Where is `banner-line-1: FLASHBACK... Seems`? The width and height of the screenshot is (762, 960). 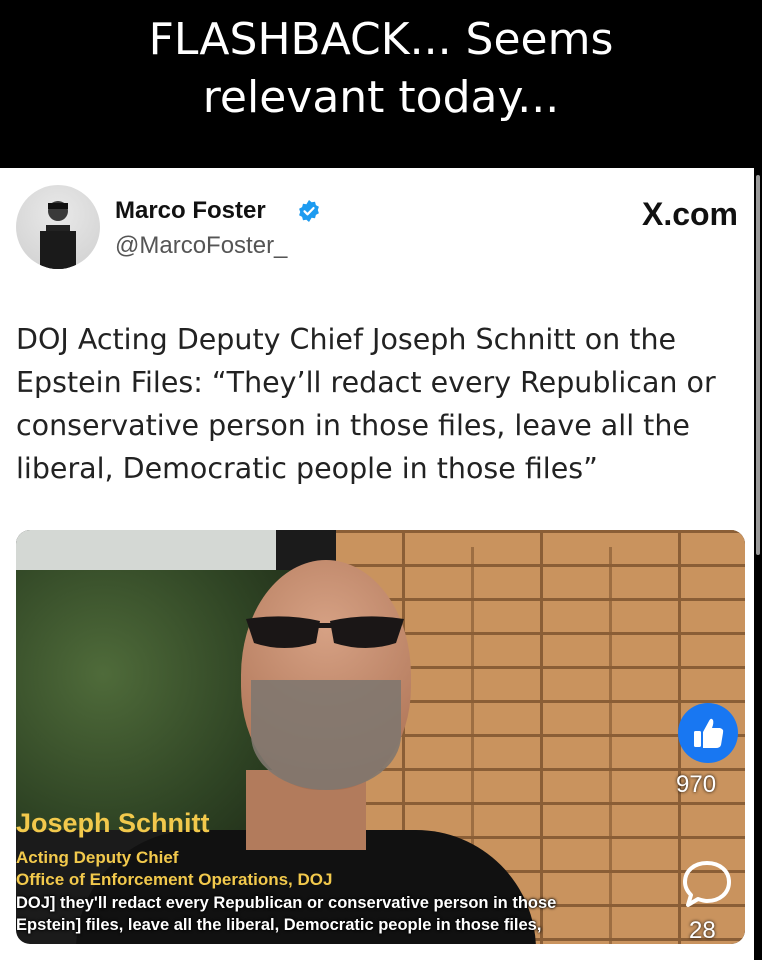
banner-line-1: FLASHBACK... Seems is located at coordinates (381, 39).